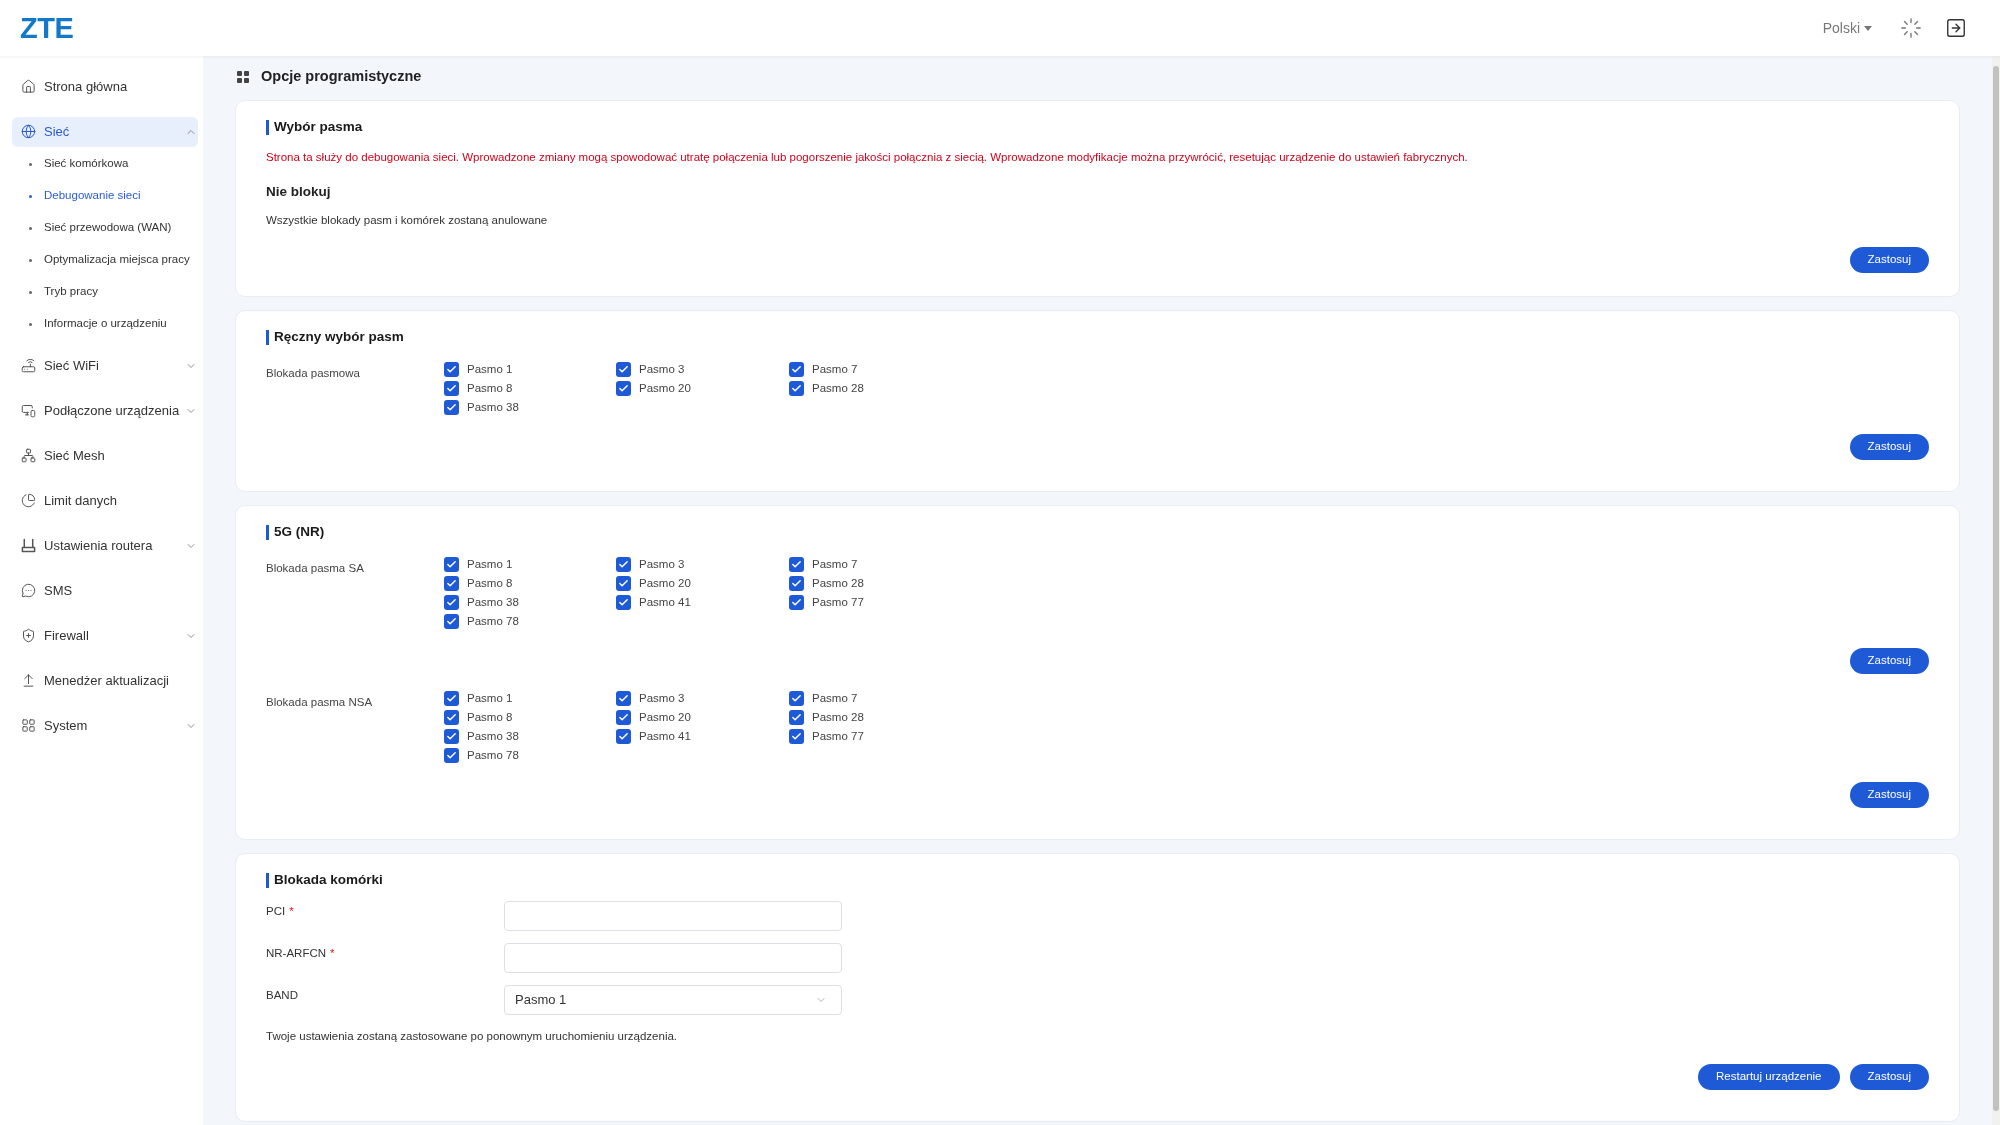  What do you see at coordinates (493, 602) in the screenshot?
I see `checkbox-label: Pasmo 38` at bounding box center [493, 602].